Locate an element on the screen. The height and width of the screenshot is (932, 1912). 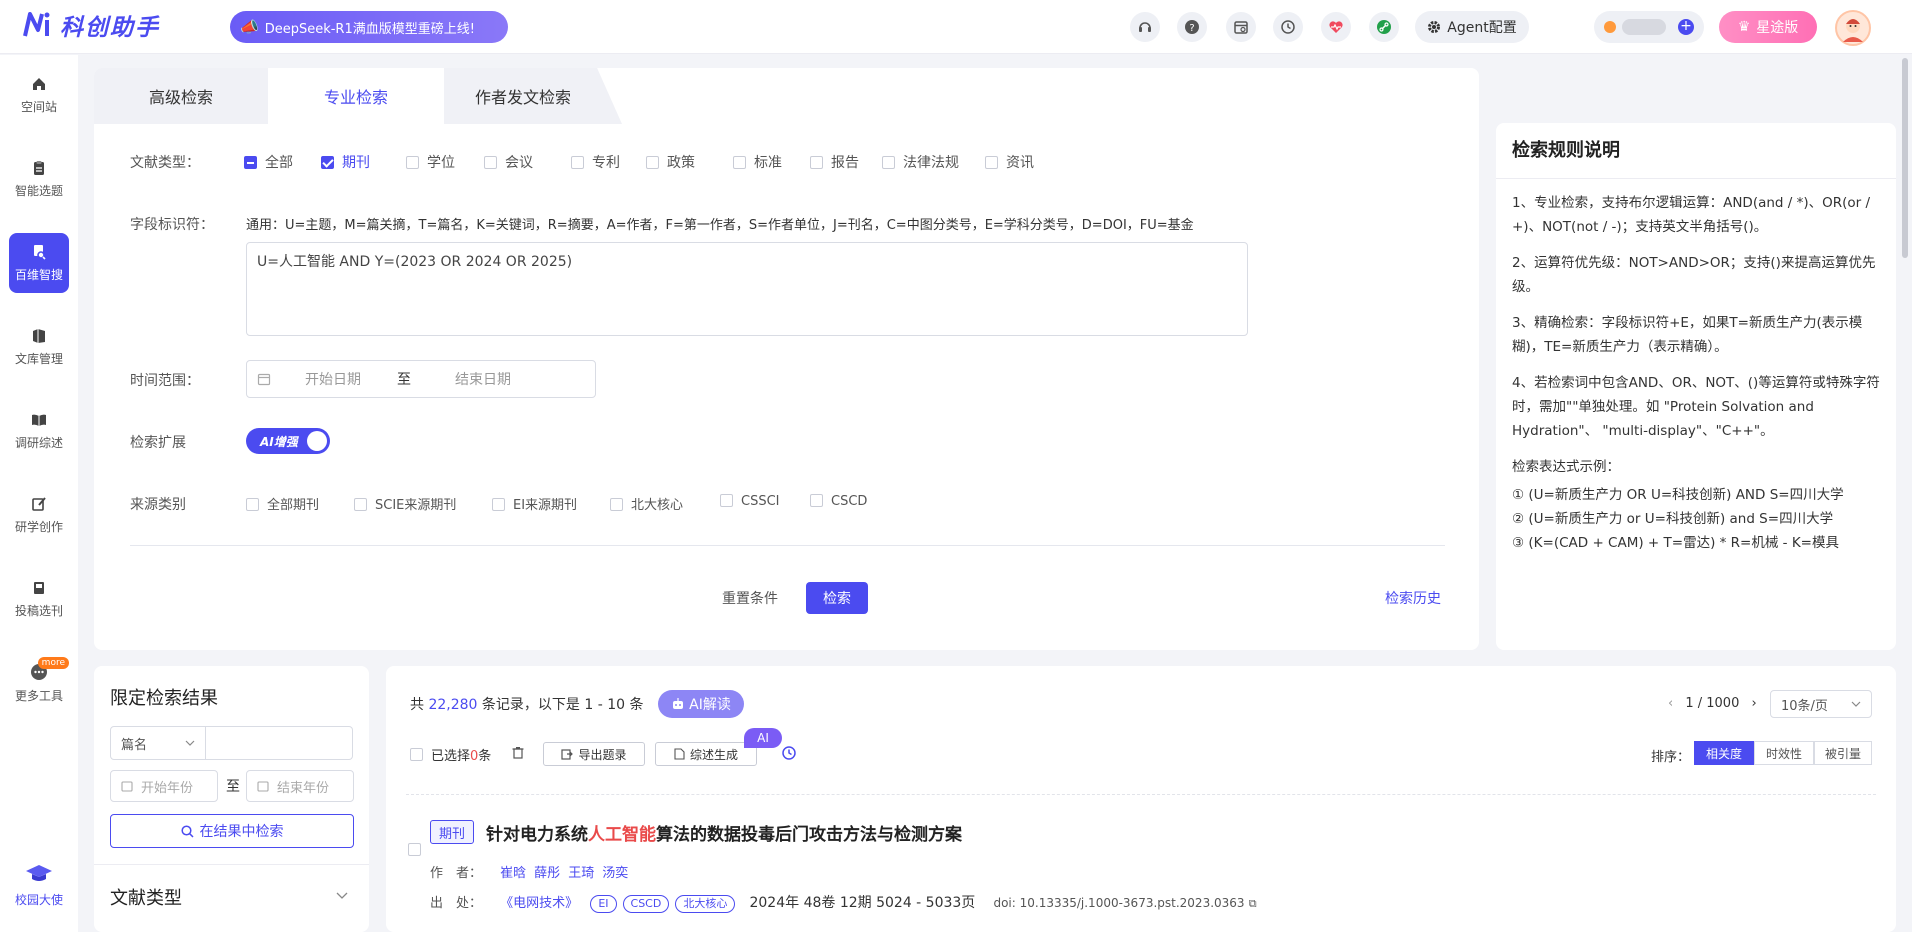
author-link: 崔晗 is located at coordinates (513, 873).